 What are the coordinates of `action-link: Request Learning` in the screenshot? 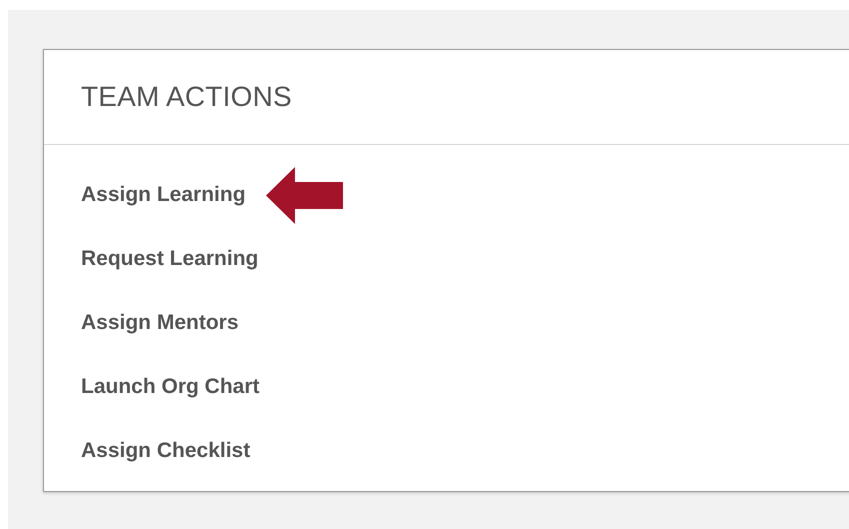 It's located at (169, 259).